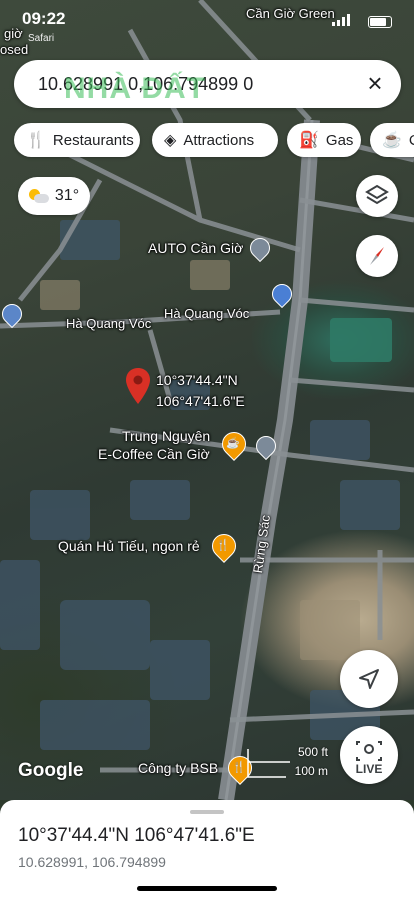  Describe the element at coordinates (170, 140) in the screenshot. I see `attractions-icon: ◈` at that location.